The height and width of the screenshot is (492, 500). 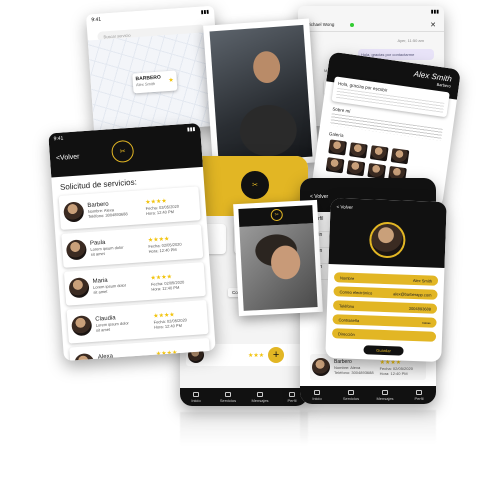 I want to click on form-field-phone: Teléfono 3004893688, so click(x=385, y=307).